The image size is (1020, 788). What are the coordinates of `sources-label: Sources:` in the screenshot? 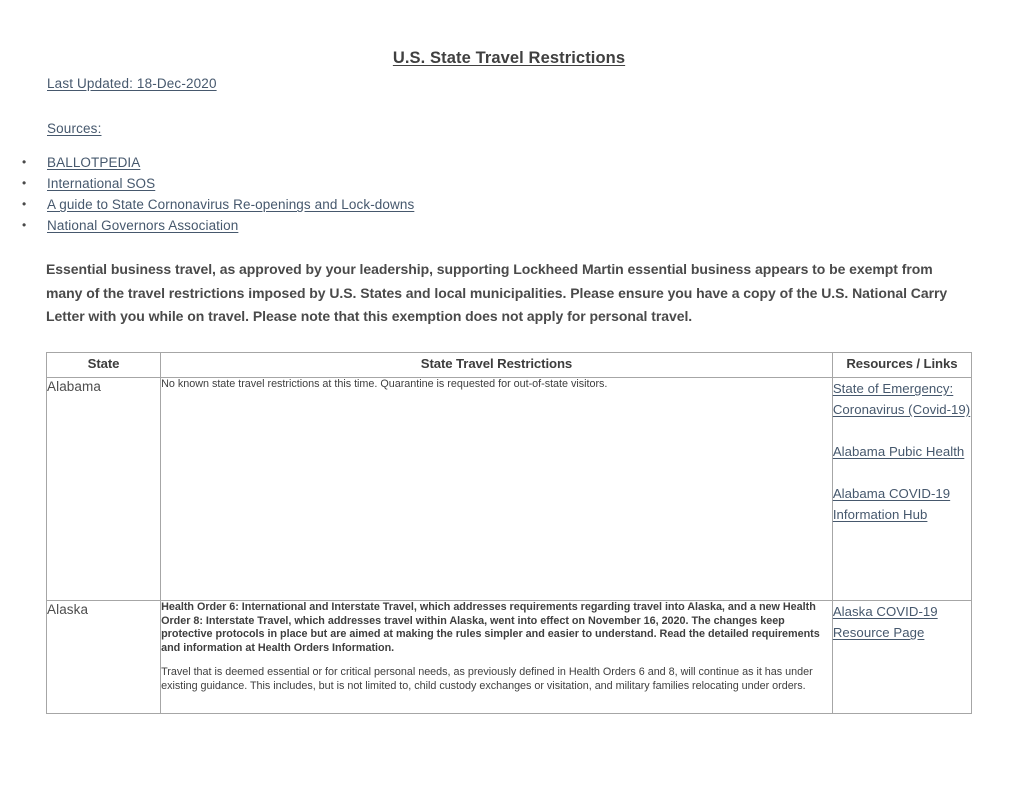 It's located at (74, 128).